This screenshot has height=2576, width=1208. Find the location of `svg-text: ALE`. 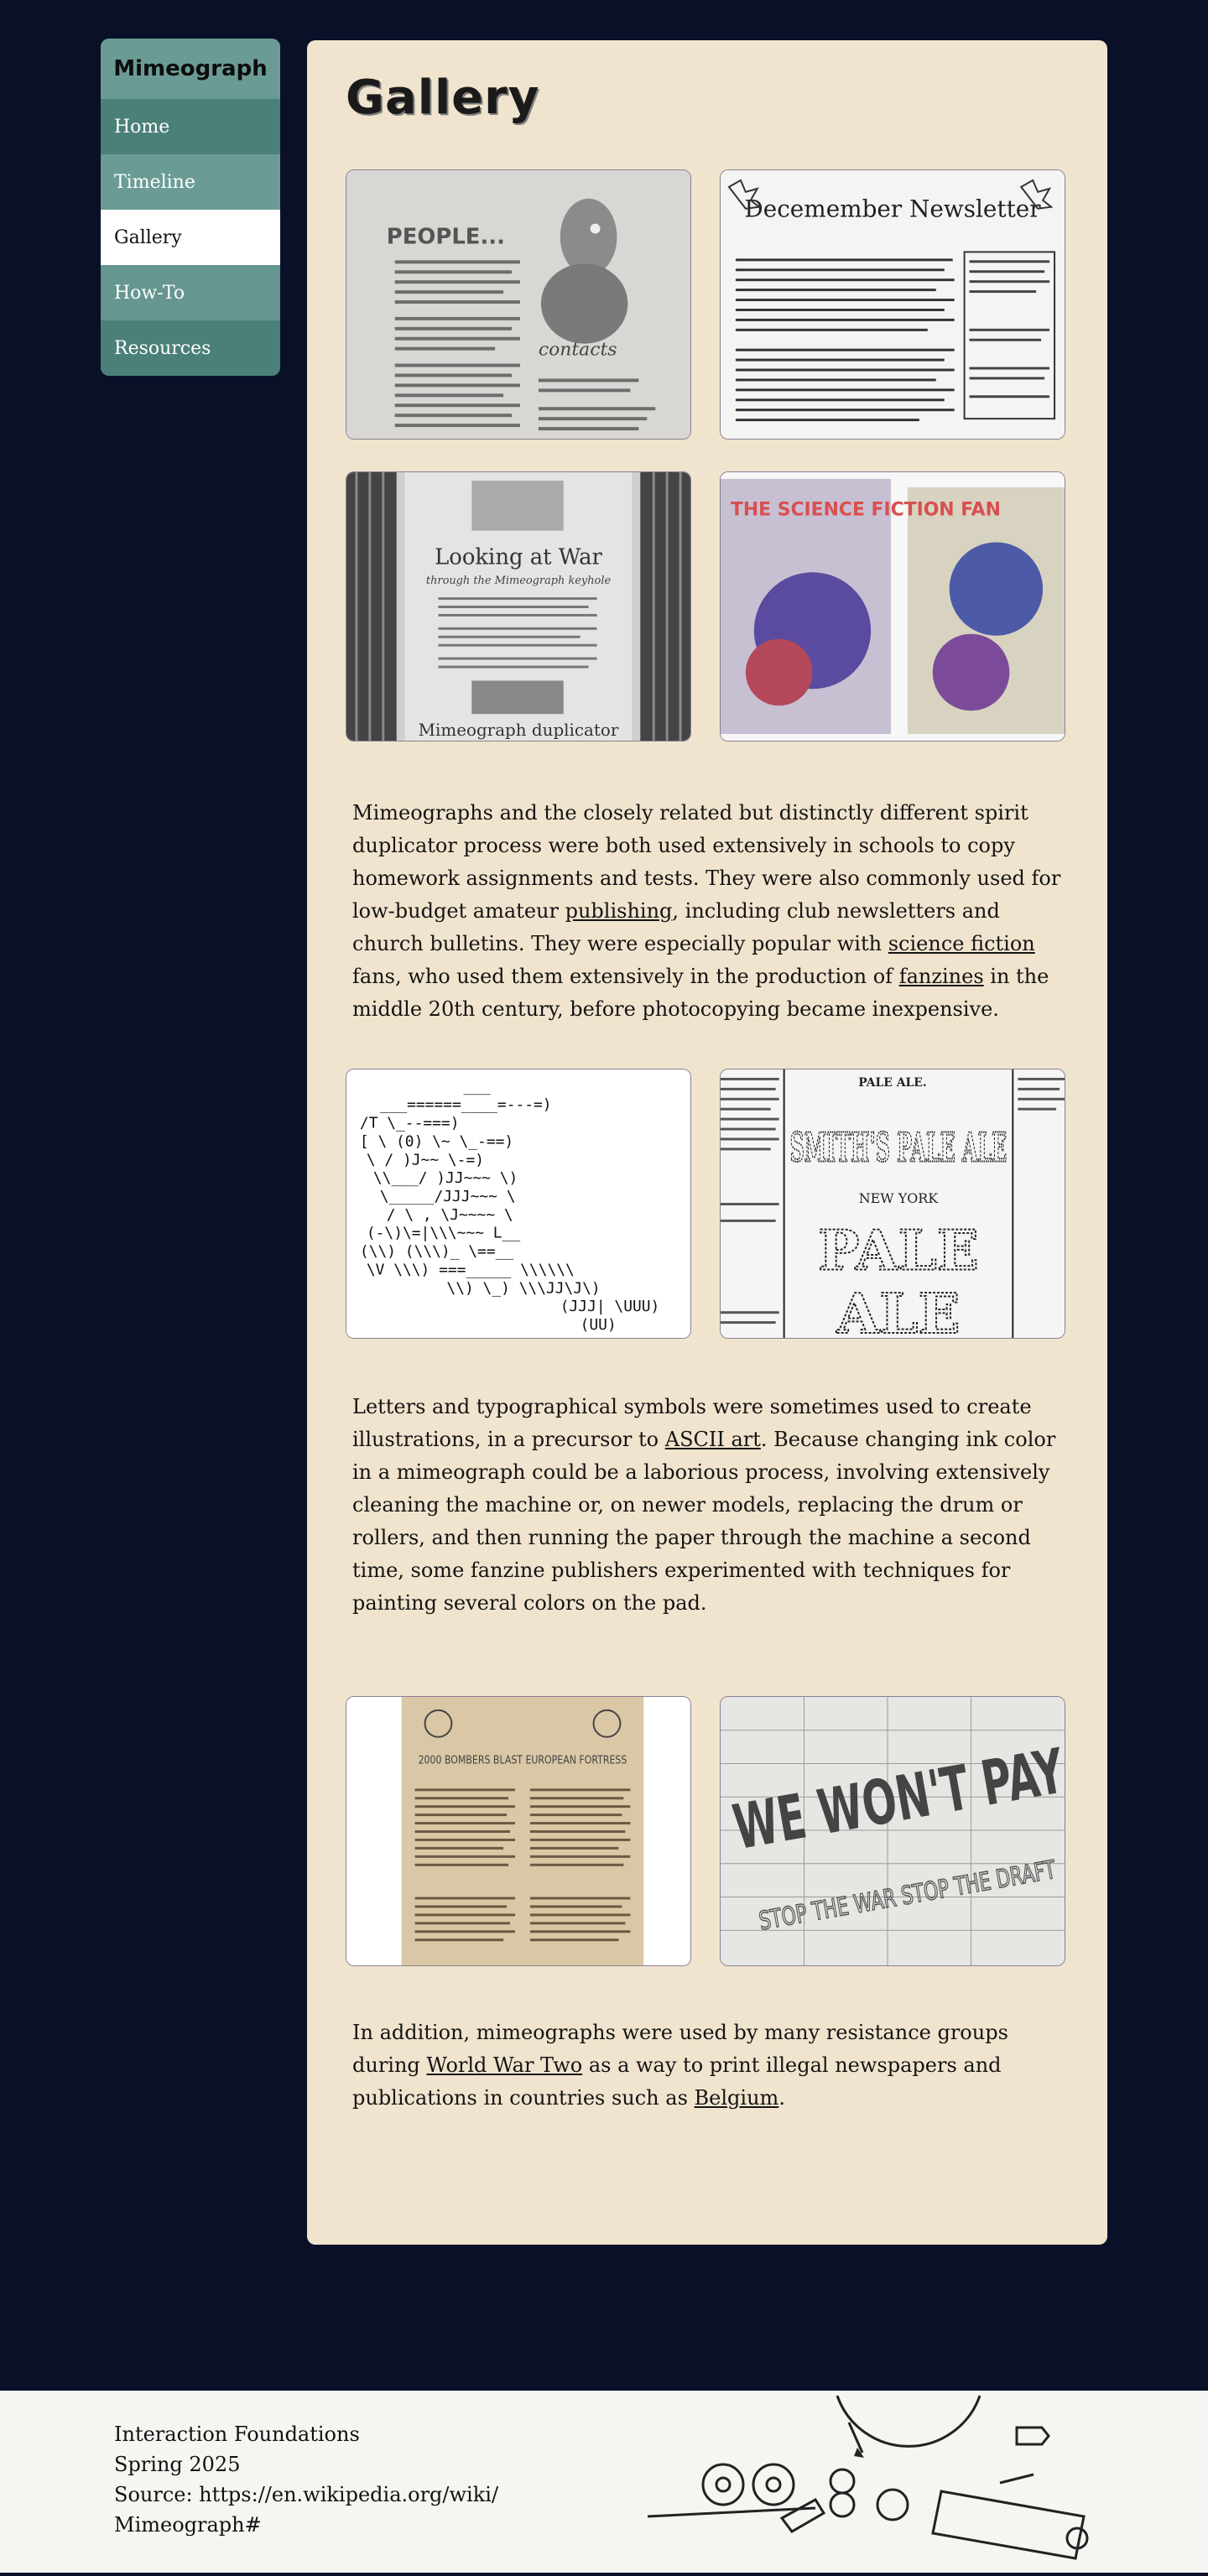

svg-text: ALE is located at coordinates (898, 1310).